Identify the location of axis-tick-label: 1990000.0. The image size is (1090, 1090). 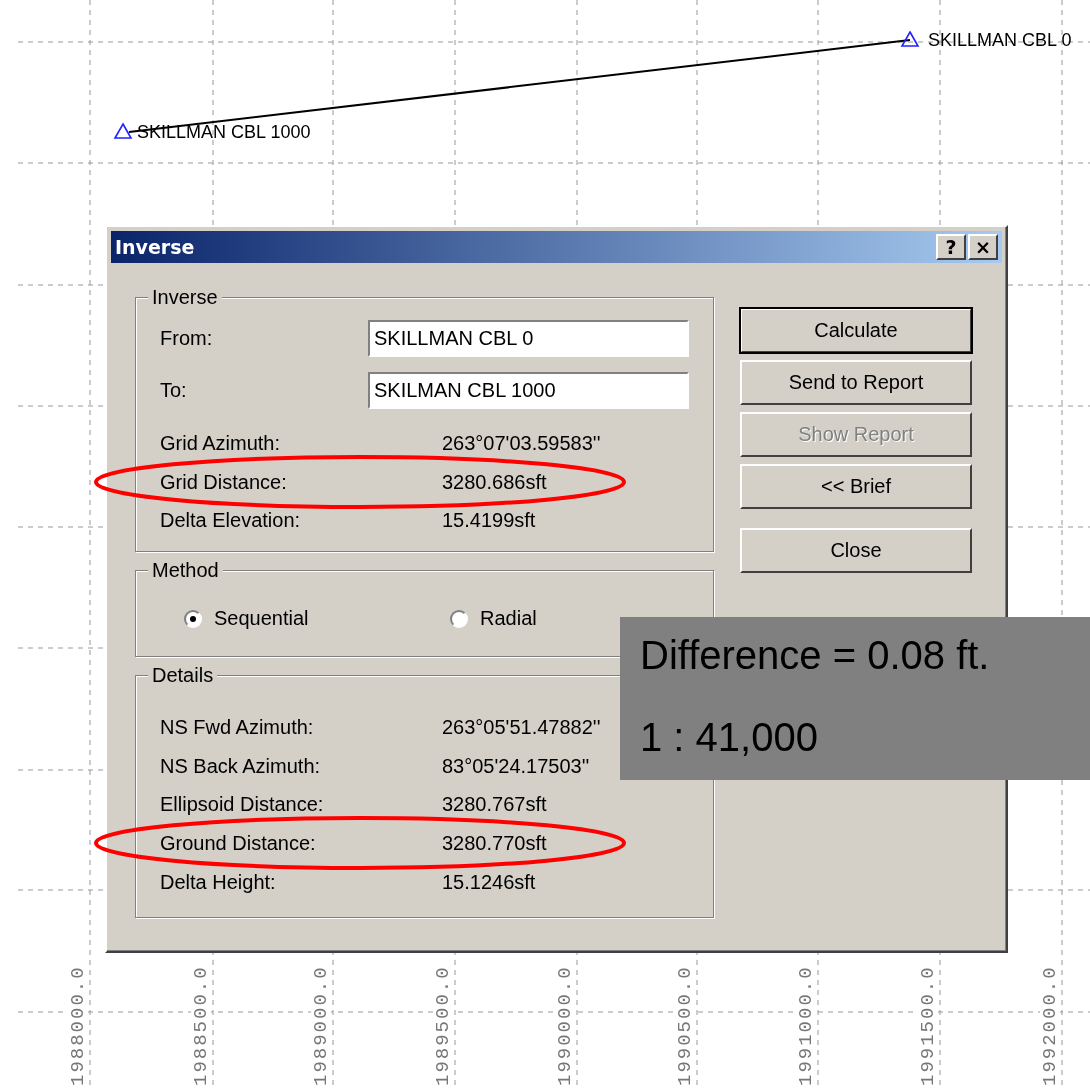
(565, 1025).